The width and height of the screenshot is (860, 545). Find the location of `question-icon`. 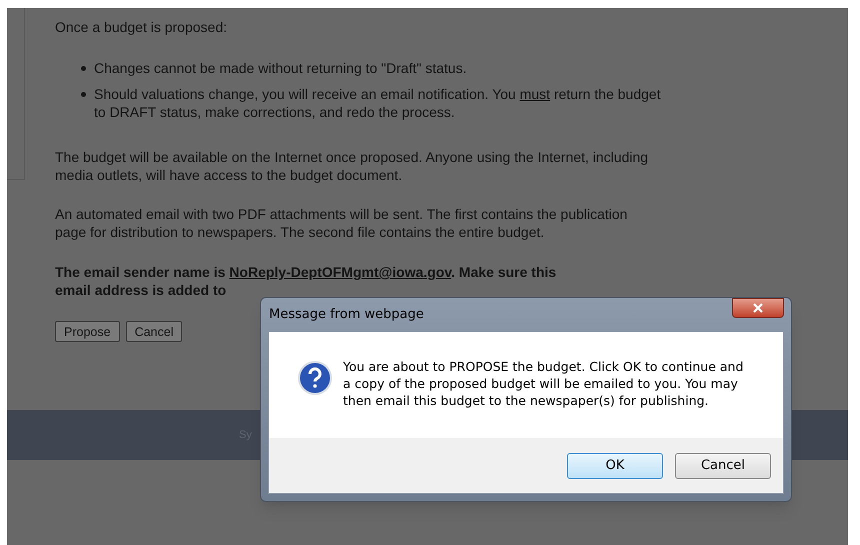

question-icon is located at coordinates (315, 378).